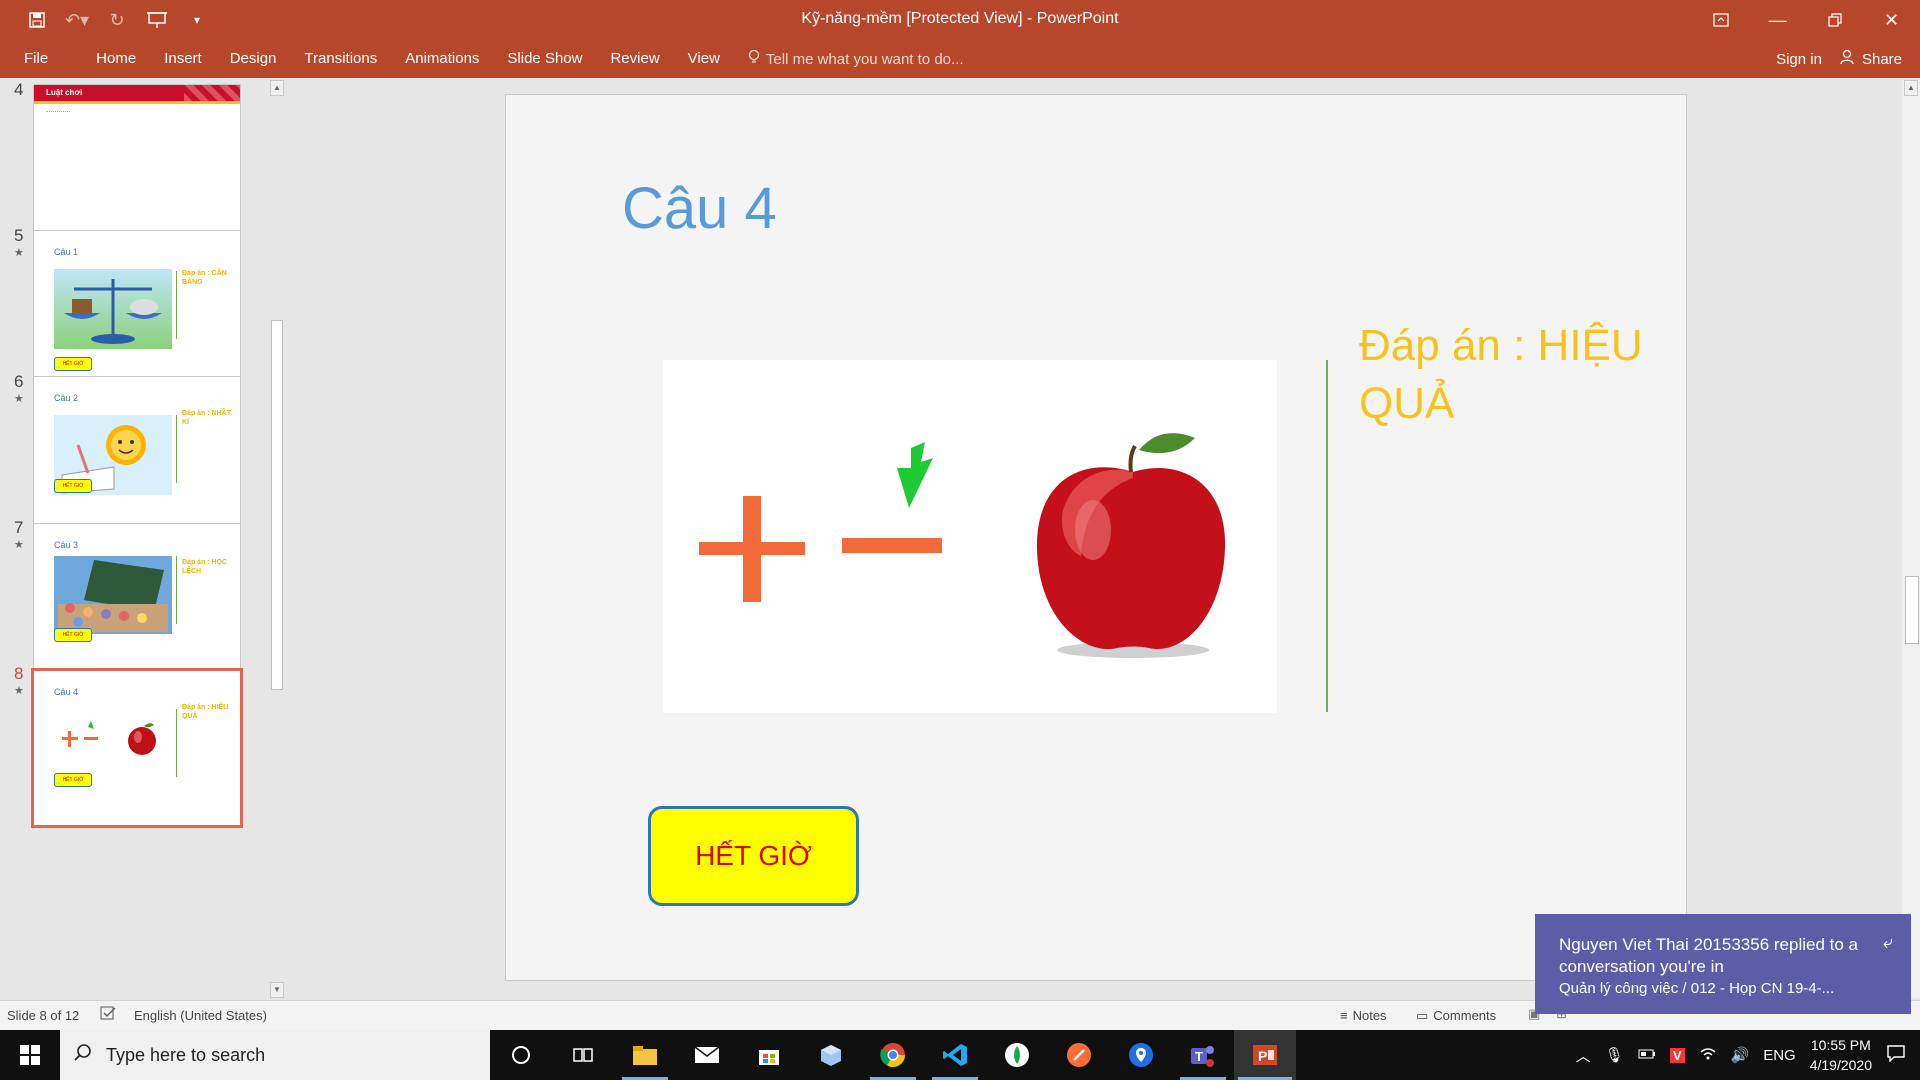 This screenshot has width=1920, height=1080. I want to click on tab-review: Review, so click(634, 59).